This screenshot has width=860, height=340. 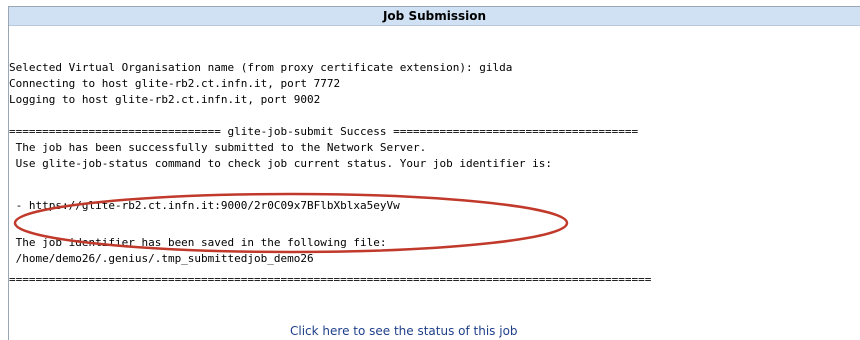 I want to click on panel-header: Job Submission, so click(x=434, y=16).